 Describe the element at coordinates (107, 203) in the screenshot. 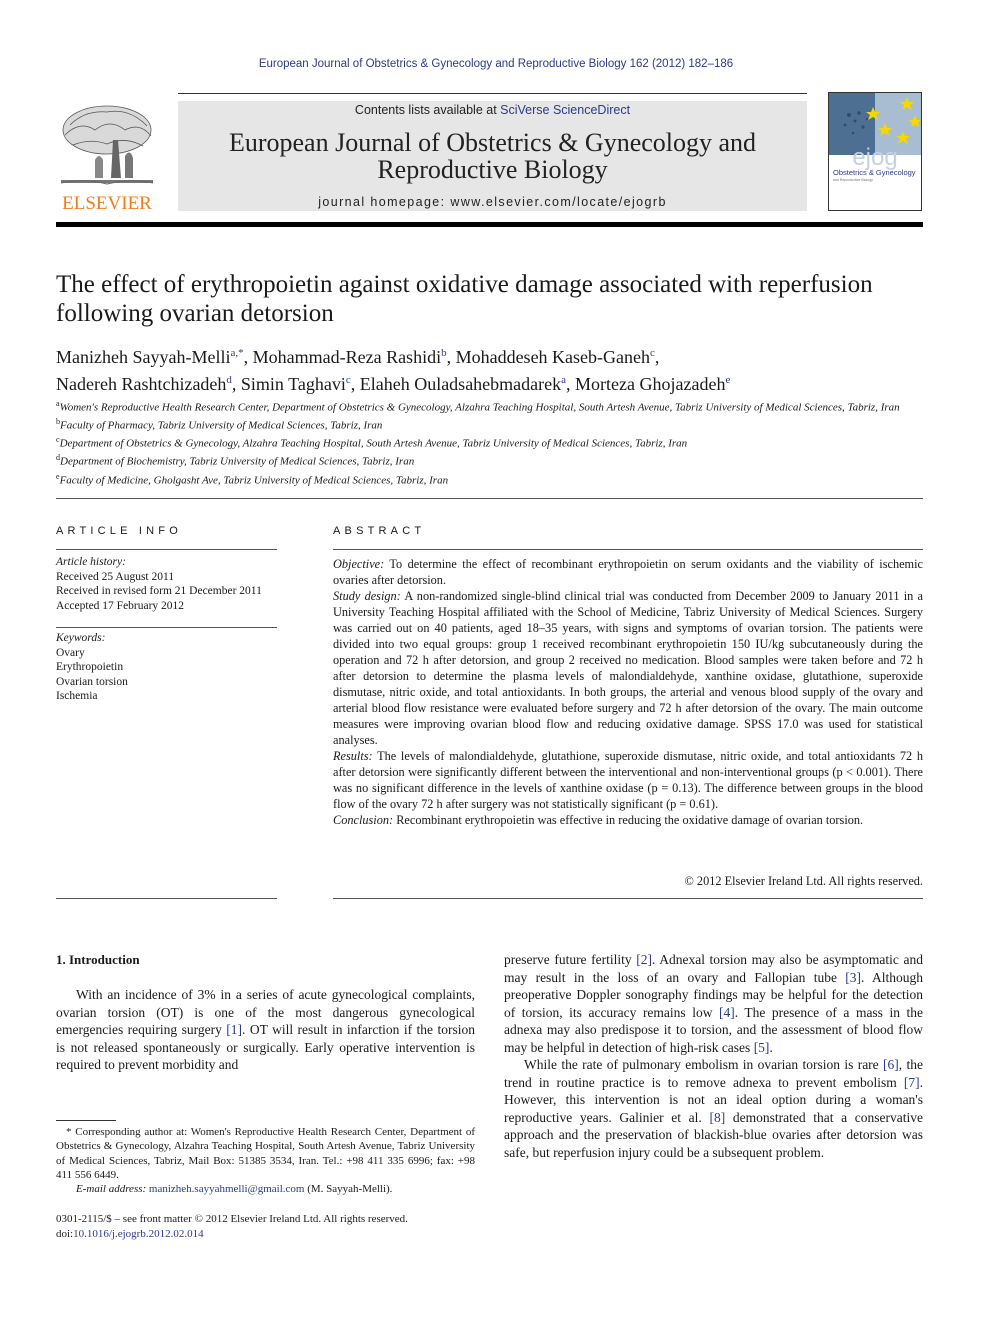

I see `elsevier-wordmark: ELSEVIER` at that location.